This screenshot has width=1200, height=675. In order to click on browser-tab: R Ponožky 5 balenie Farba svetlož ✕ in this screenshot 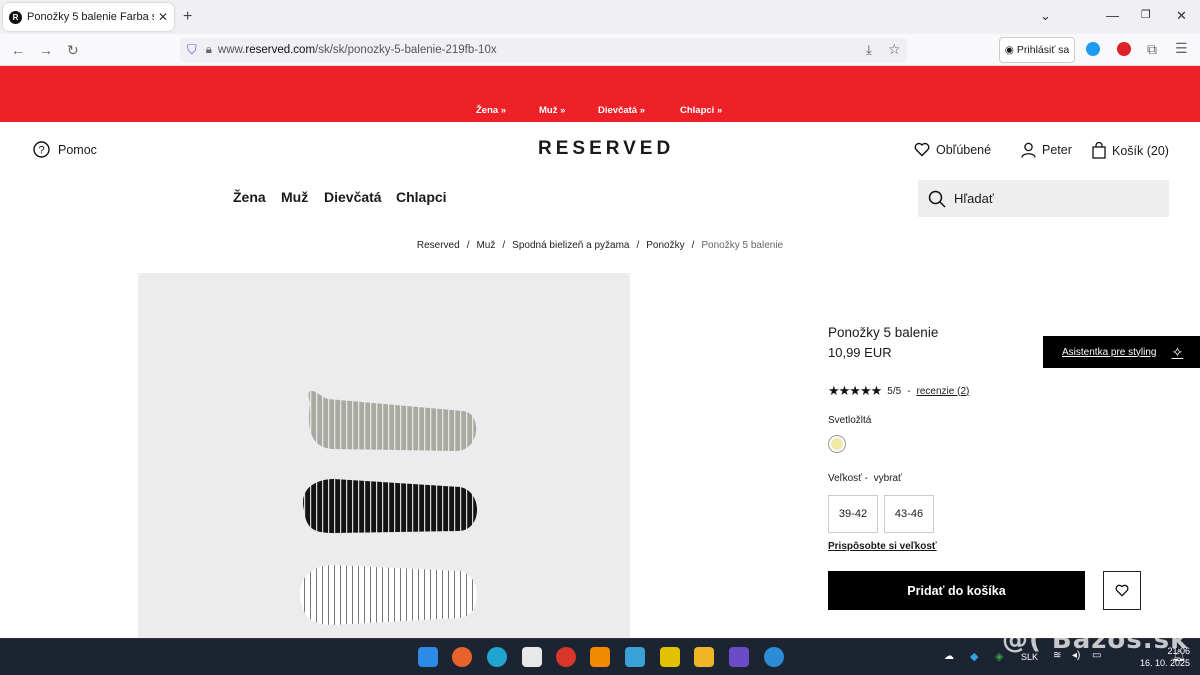, I will do `click(88, 17)`.